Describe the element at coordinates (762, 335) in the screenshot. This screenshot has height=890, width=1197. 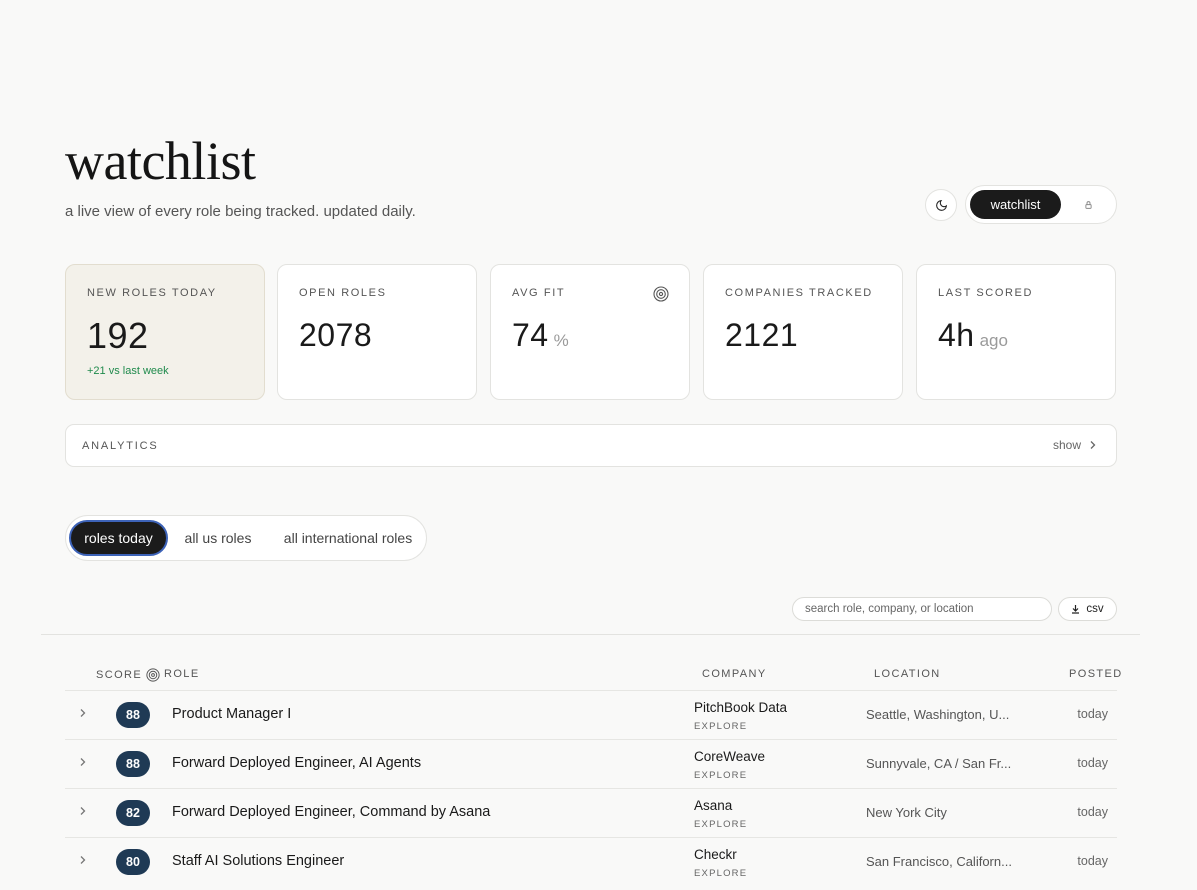
I see `stat-value: 2121` at that location.